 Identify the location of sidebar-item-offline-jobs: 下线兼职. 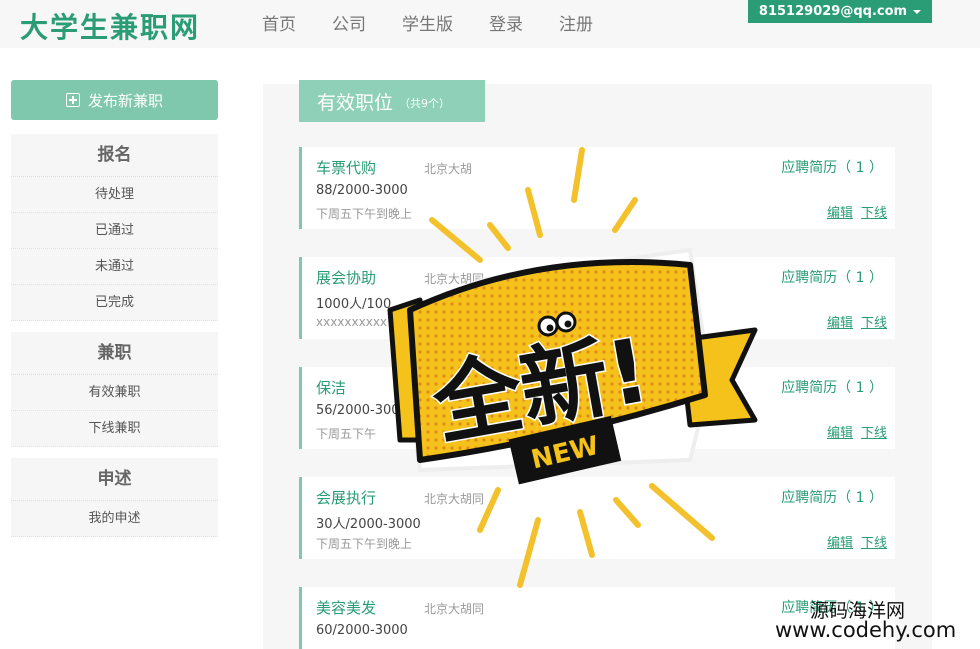
(114, 429).